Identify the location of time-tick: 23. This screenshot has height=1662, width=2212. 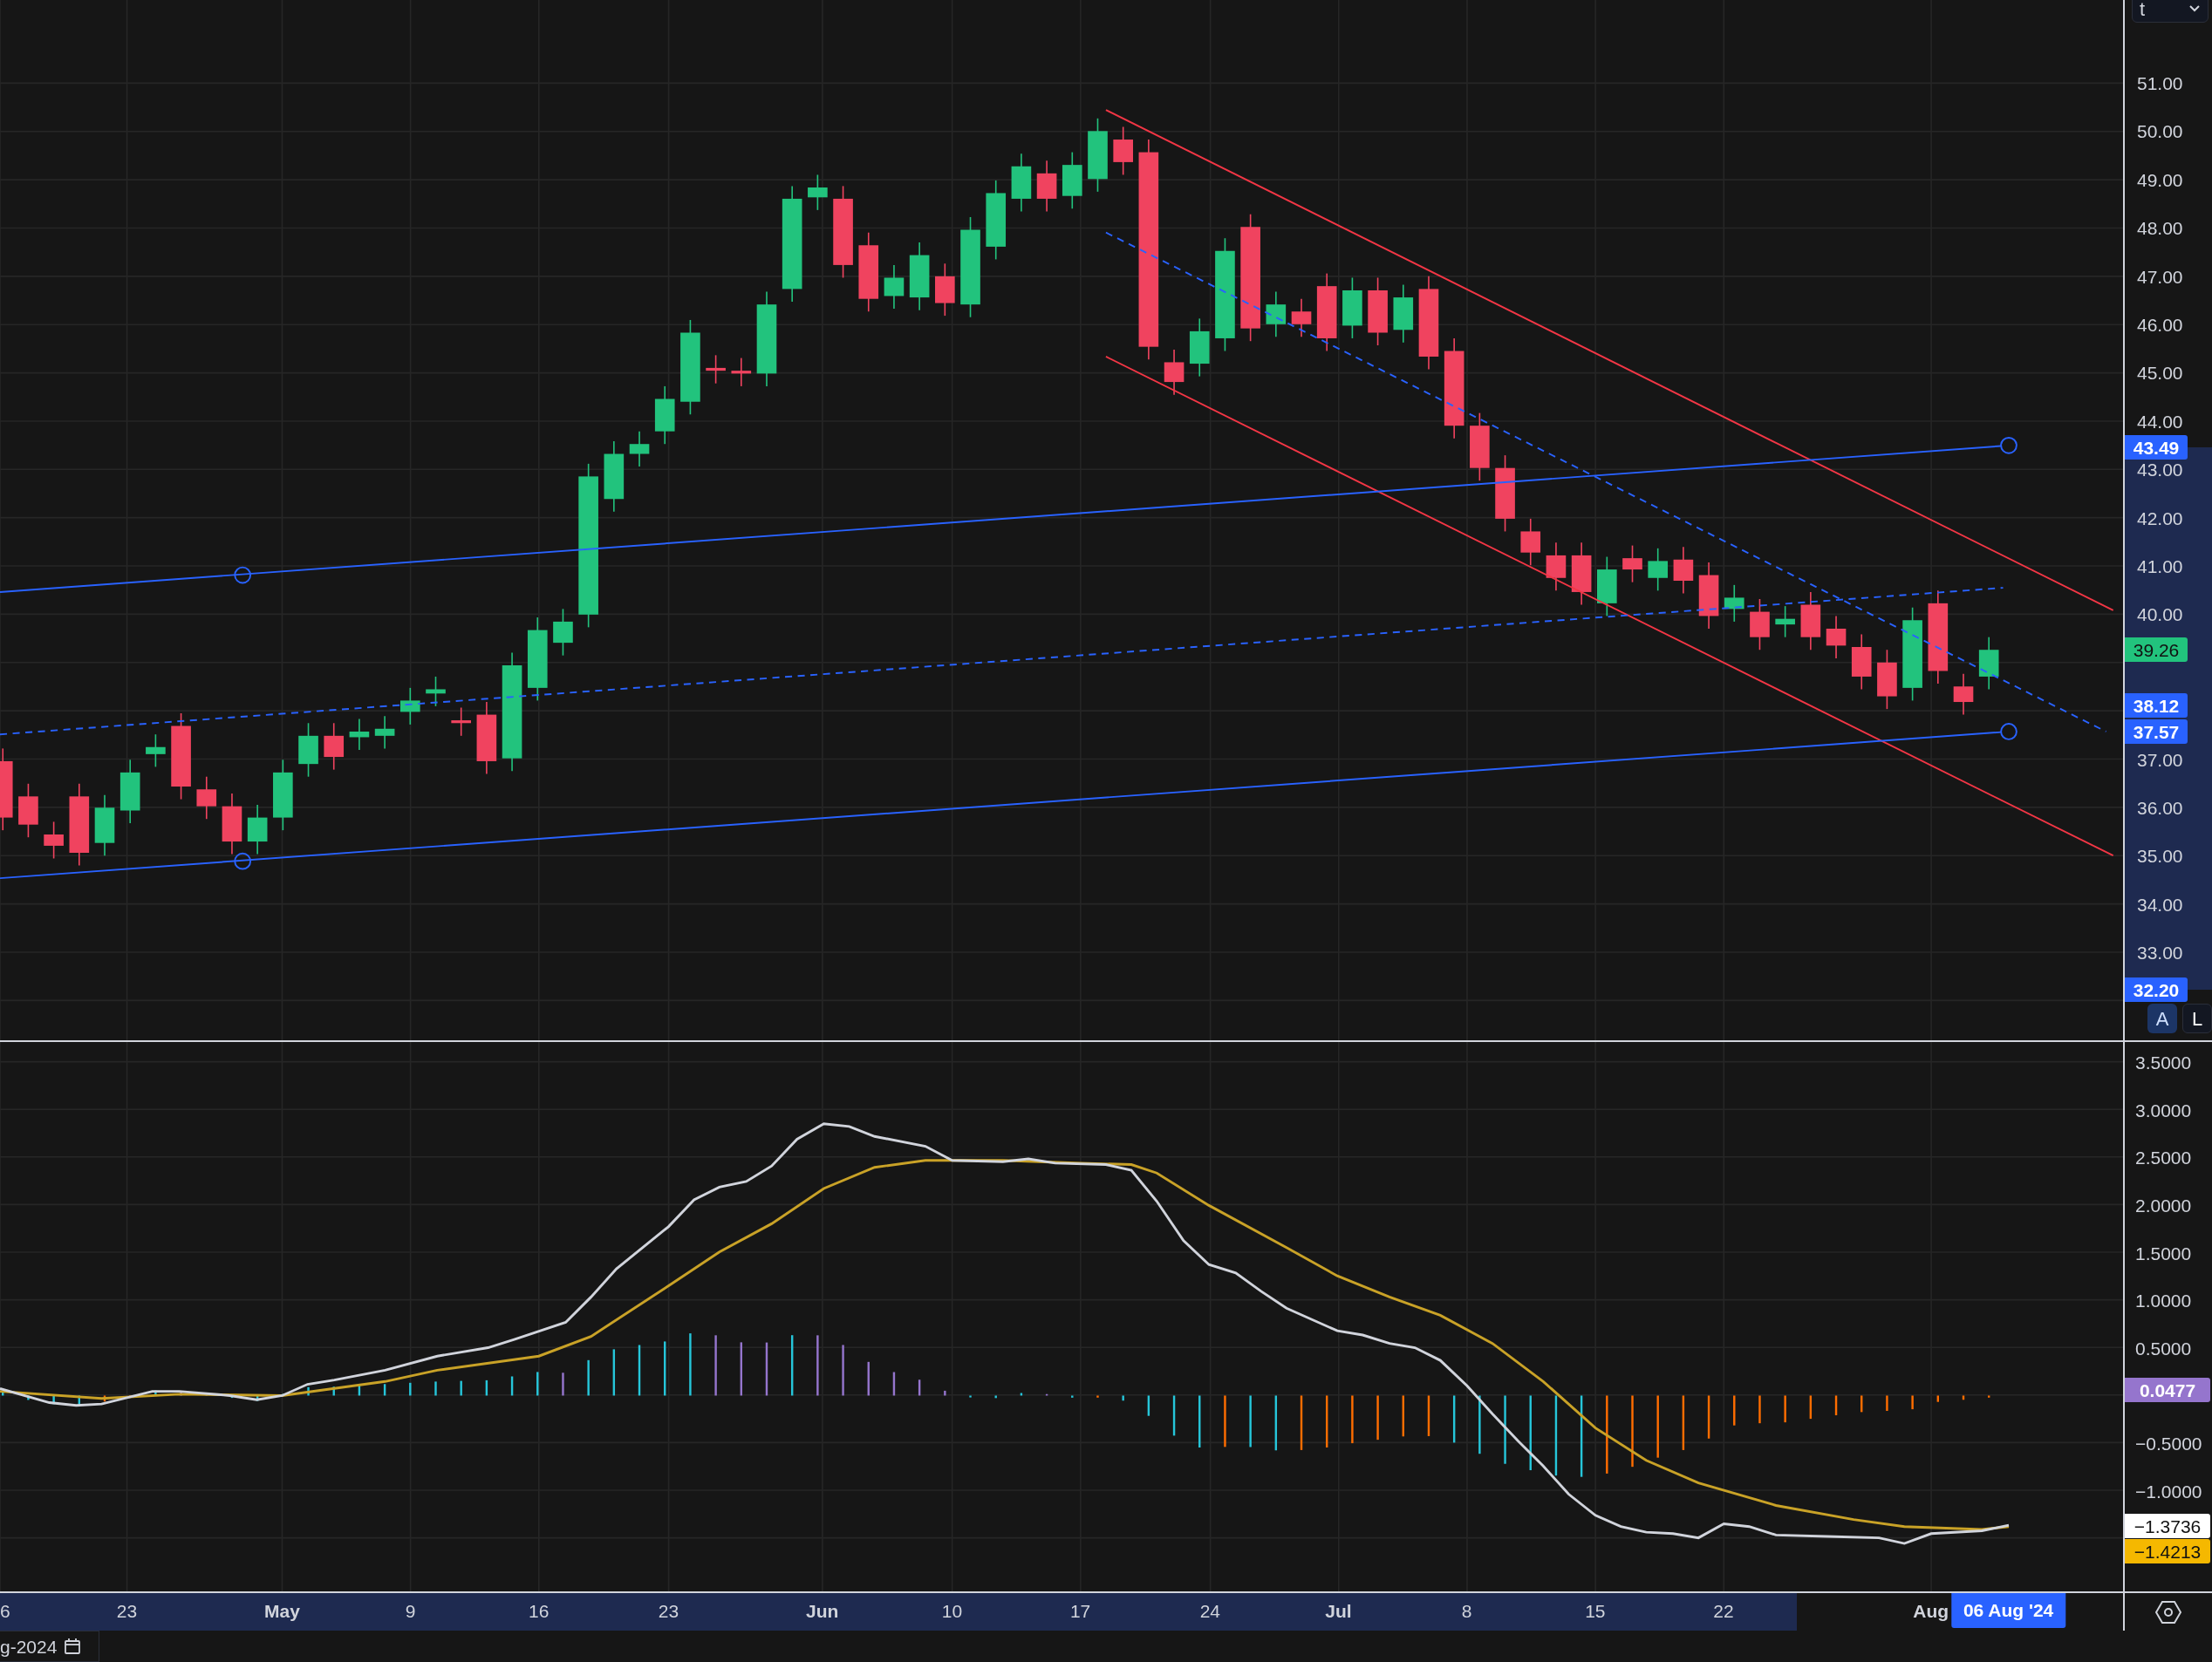
(127, 1611).